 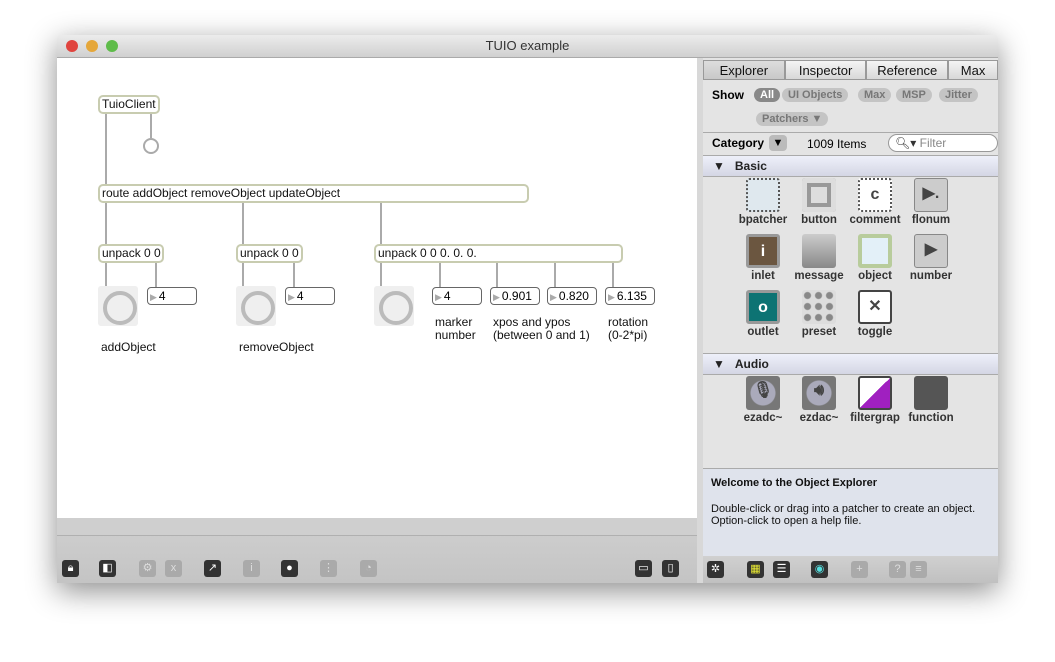 What do you see at coordinates (794, 483) in the screenshot?
I see `help-title: Welcome to the Object Explorer` at bounding box center [794, 483].